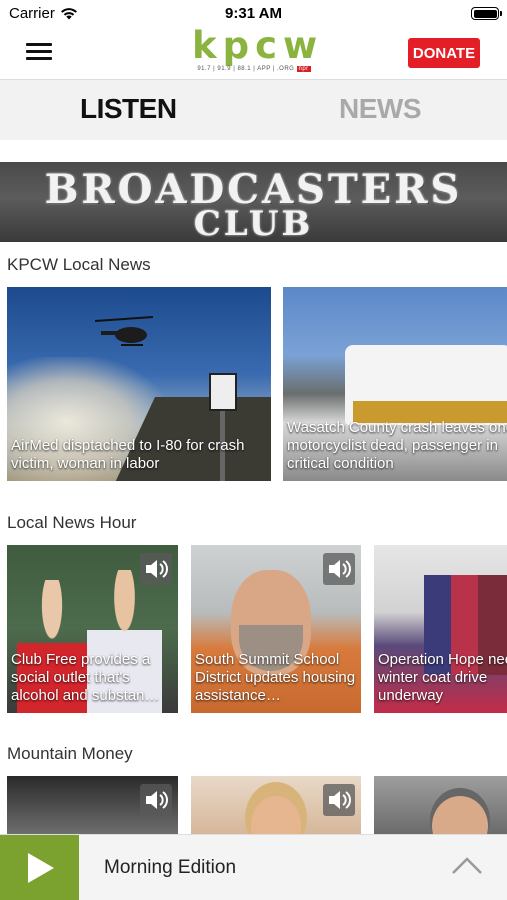  I want to click on now-playing-bar: Morning Edition, so click(253, 867).